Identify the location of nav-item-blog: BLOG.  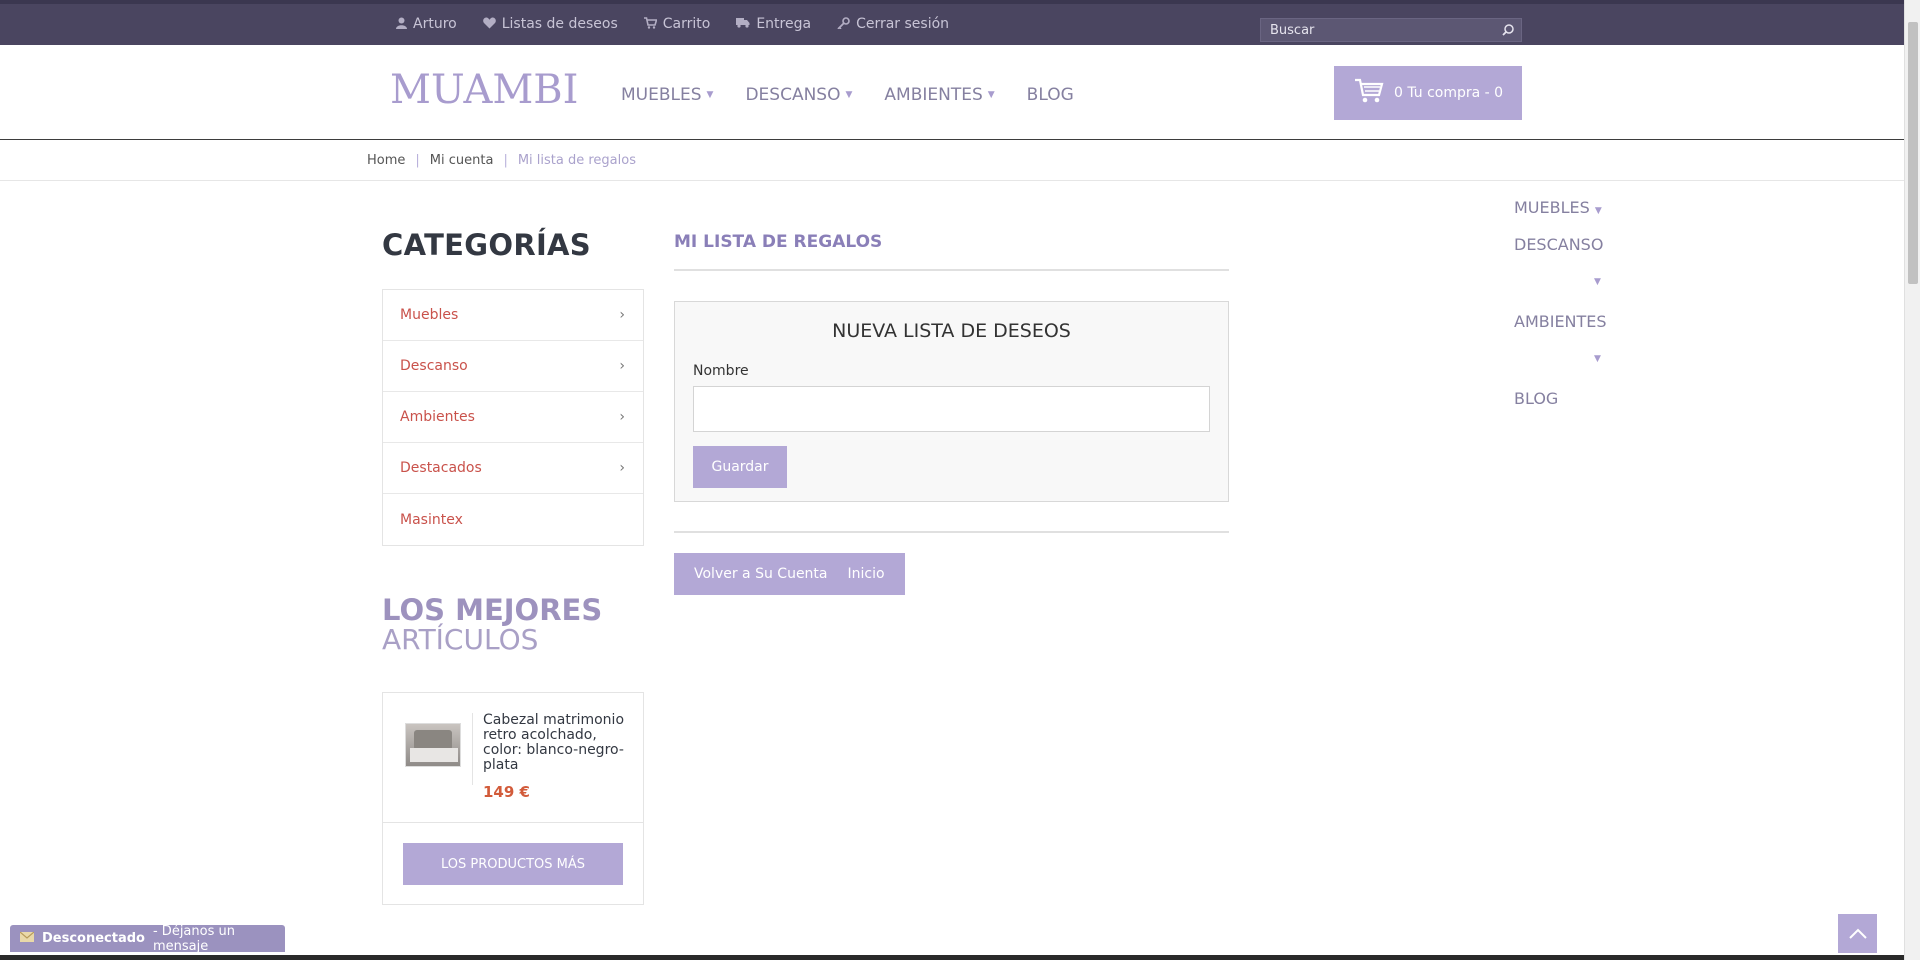
(1050, 95).